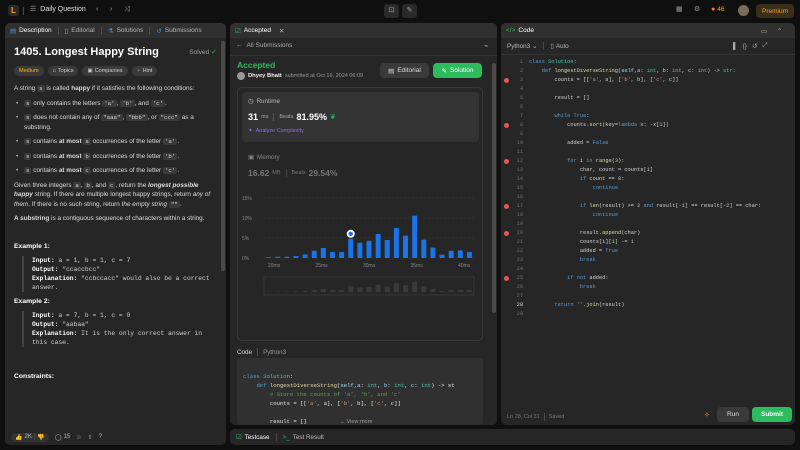  Describe the element at coordinates (239, 45) in the screenshot. I see `arrow-left-icon: ←` at that location.